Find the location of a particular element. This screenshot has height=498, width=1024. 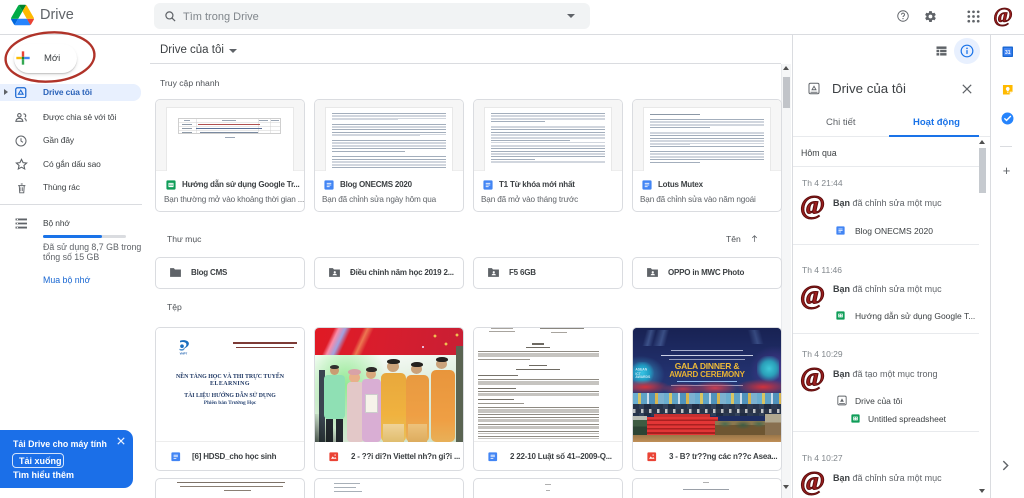

svg-text: 31 is located at coordinates (1007, 53).